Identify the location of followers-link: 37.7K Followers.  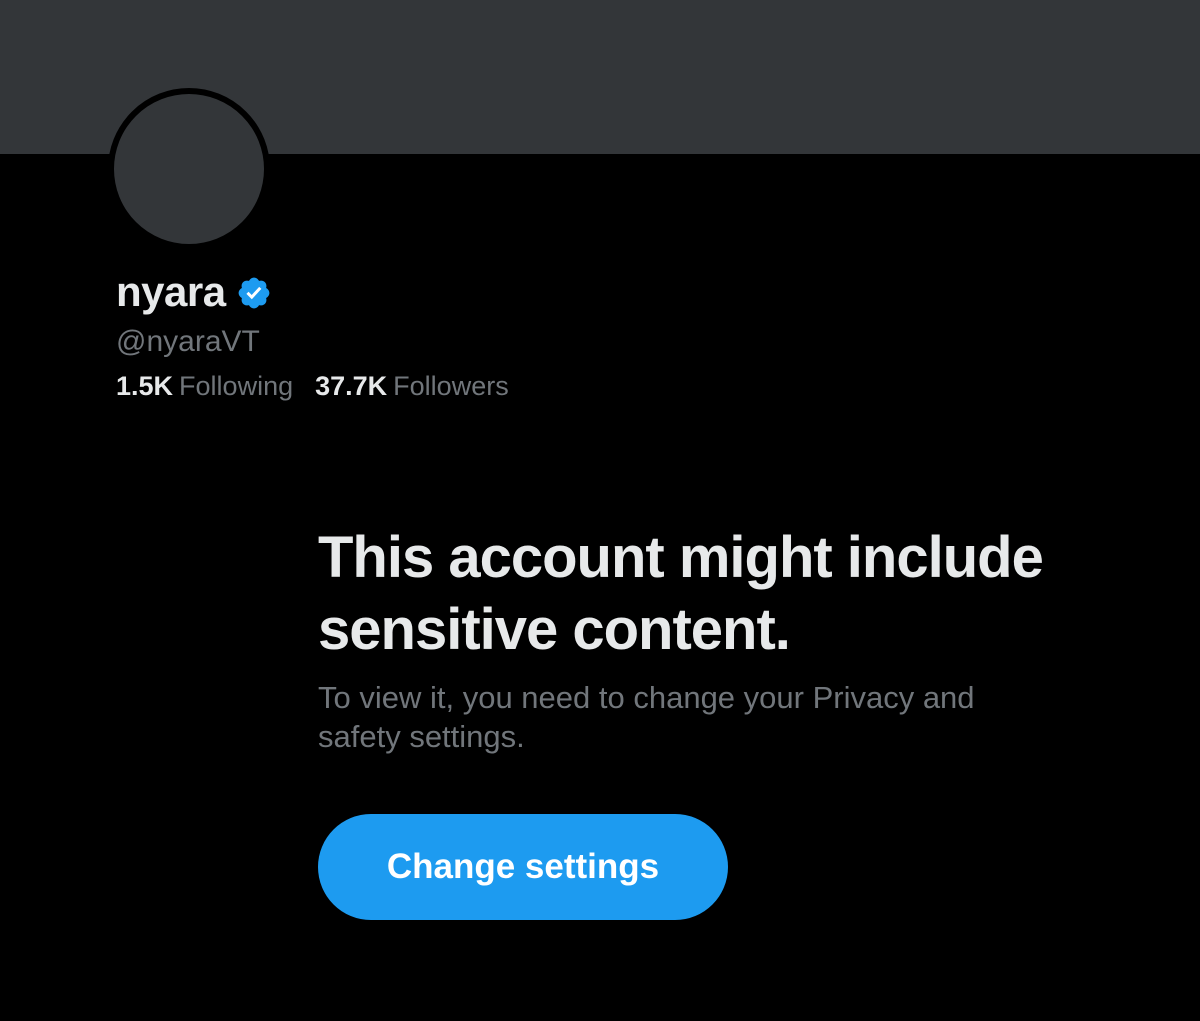
(412, 386).